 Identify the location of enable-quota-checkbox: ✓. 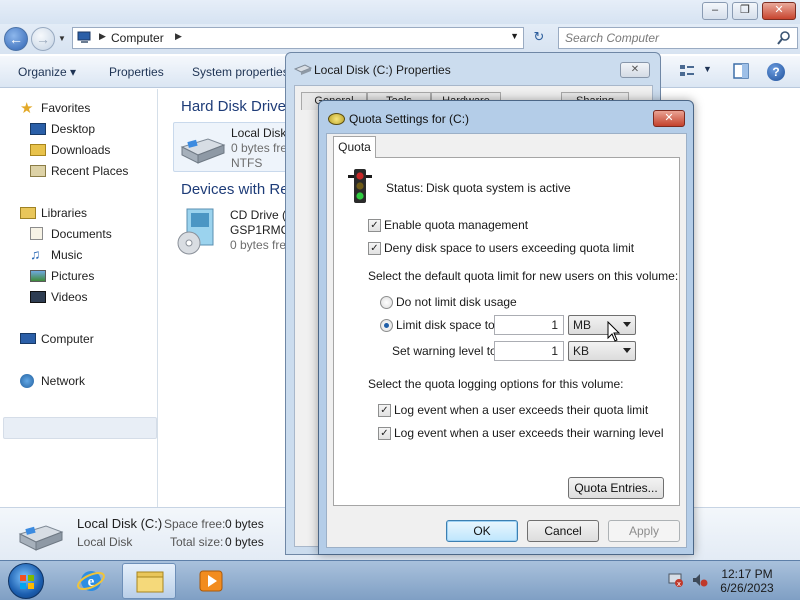
(374, 225).